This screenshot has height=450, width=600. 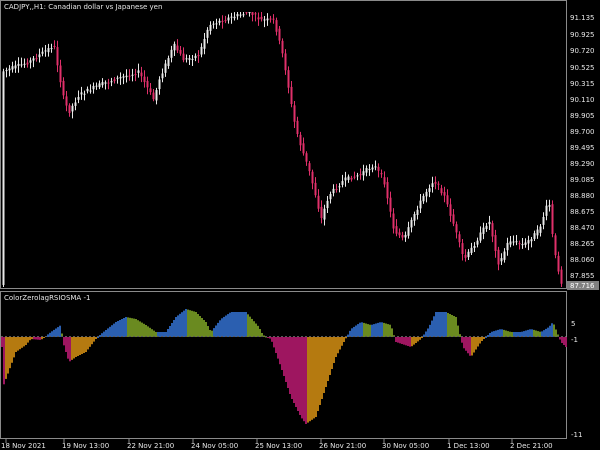 What do you see at coordinates (47, 298) in the screenshot?
I see `indicator-title: ColorZerolagRSIOSMA -1` at bounding box center [47, 298].